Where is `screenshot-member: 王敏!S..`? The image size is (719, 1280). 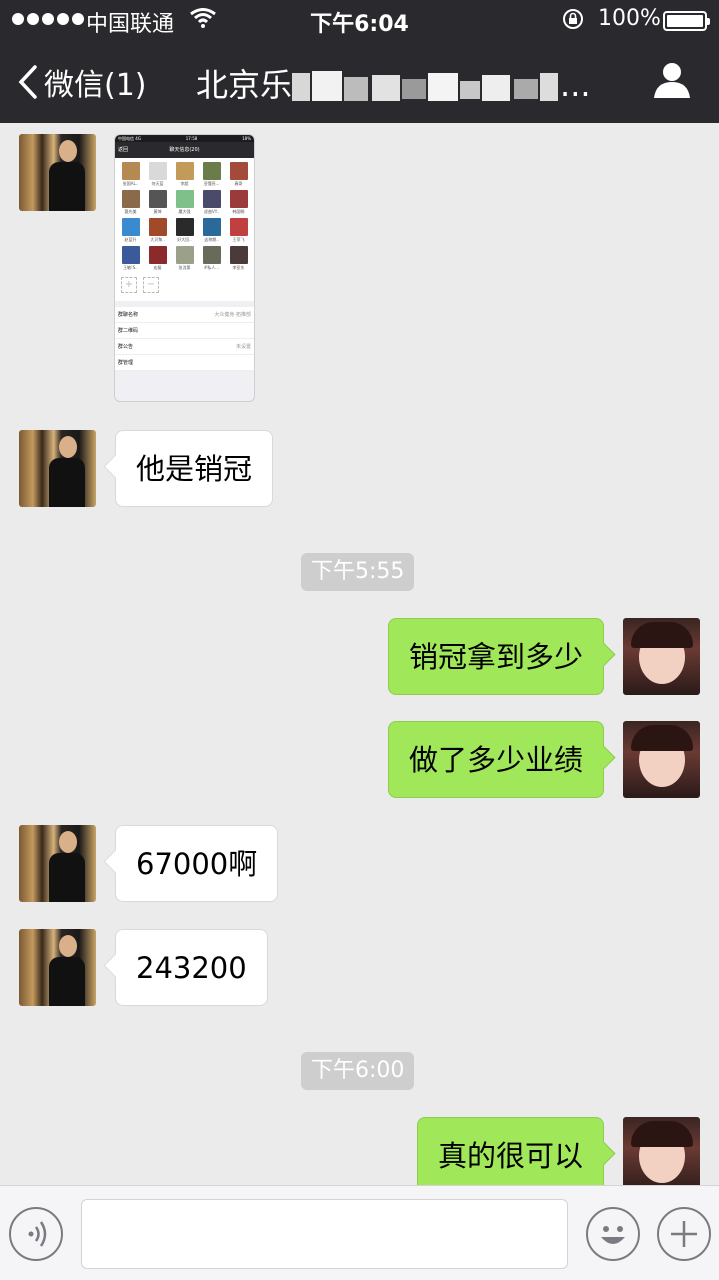
screenshot-member: 王敏!S.. is located at coordinates (130, 258).